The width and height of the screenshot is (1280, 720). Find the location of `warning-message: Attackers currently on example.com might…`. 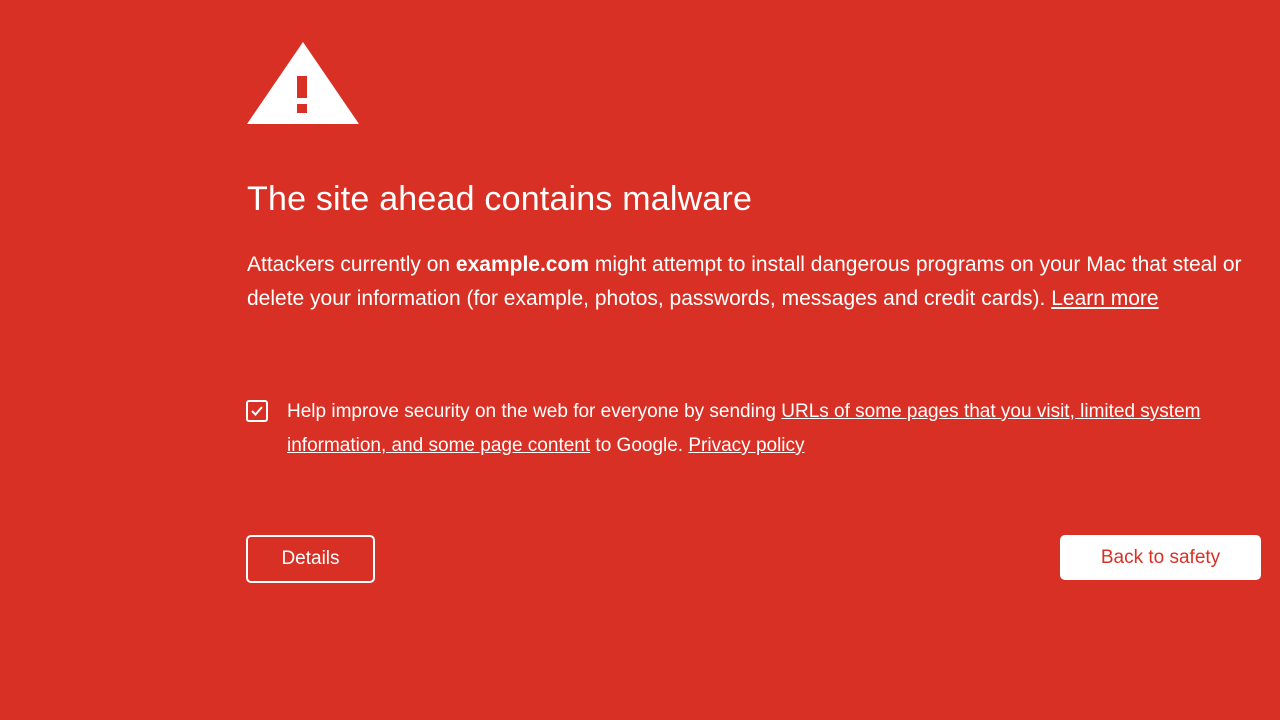

warning-message: Attackers currently on example.com might… is located at coordinates (747, 282).